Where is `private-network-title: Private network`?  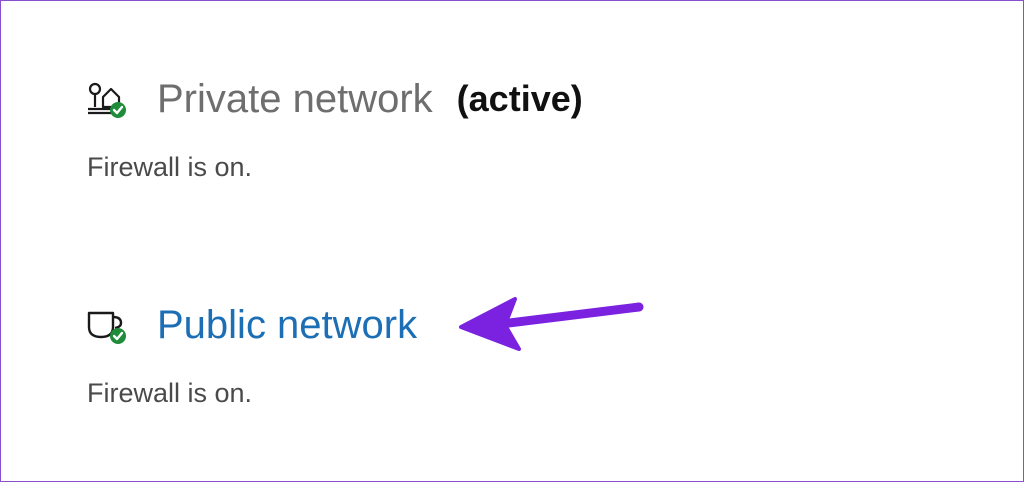 private-network-title: Private network is located at coordinates (295, 99).